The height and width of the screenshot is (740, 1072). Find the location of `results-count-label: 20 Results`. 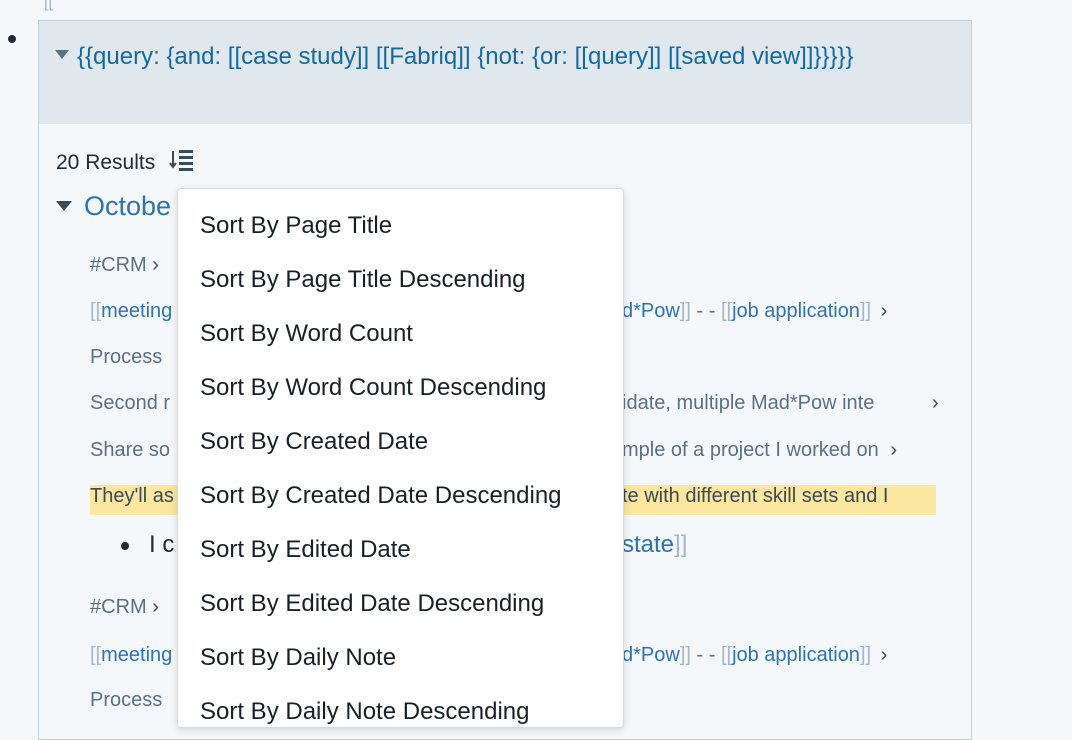

results-count-label: 20 Results is located at coordinates (106, 162).